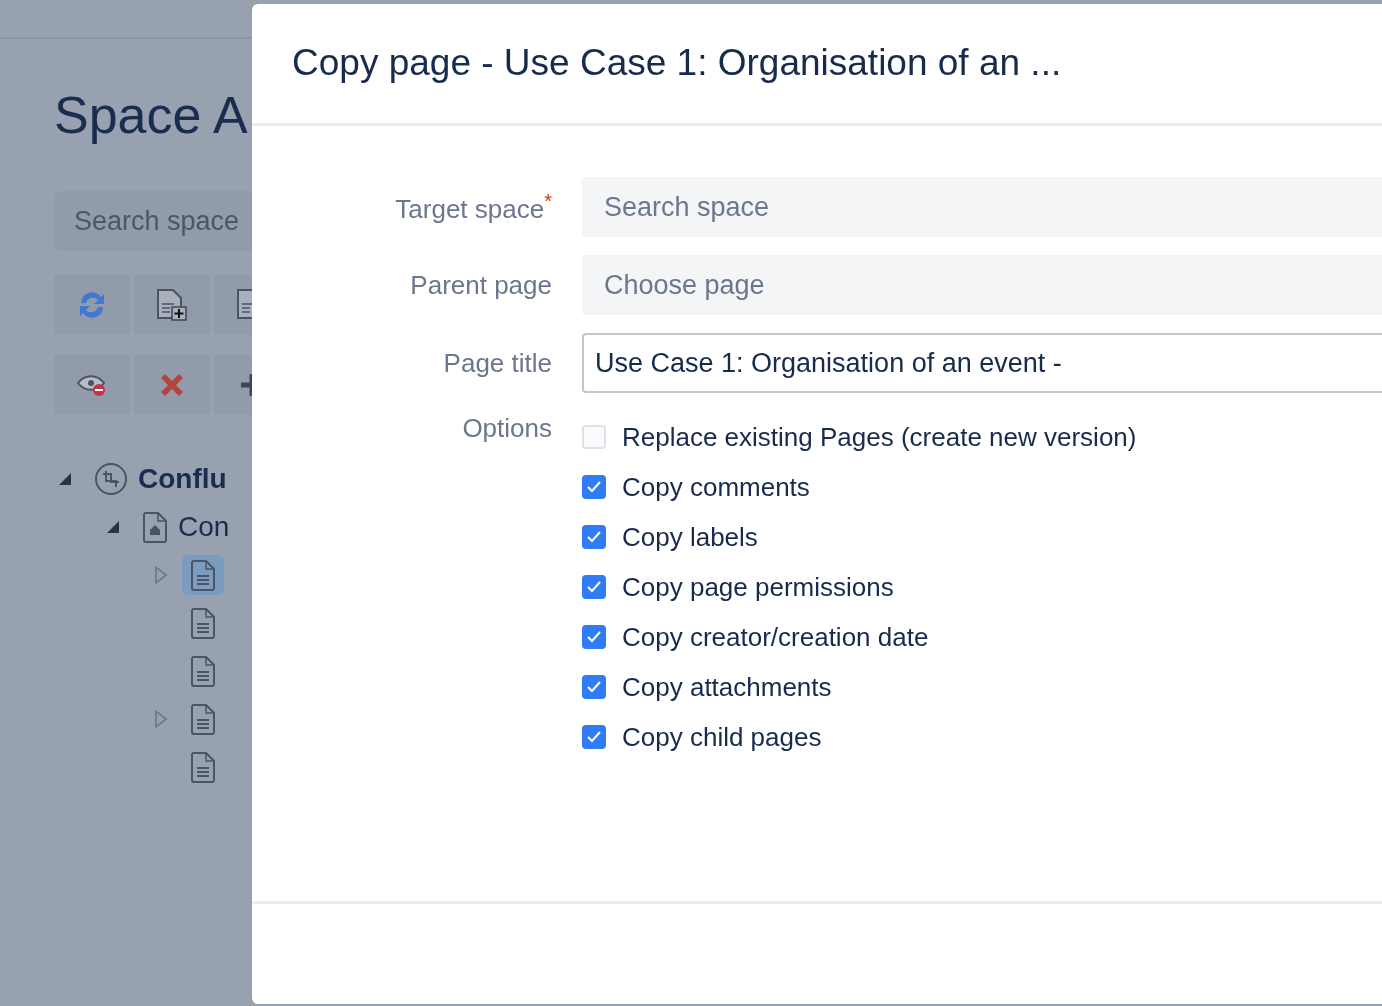 This screenshot has height=1006, width=1382. What do you see at coordinates (716, 487) in the screenshot?
I see `checkbox-label: Copy comments` at bounding box center [716, 487].